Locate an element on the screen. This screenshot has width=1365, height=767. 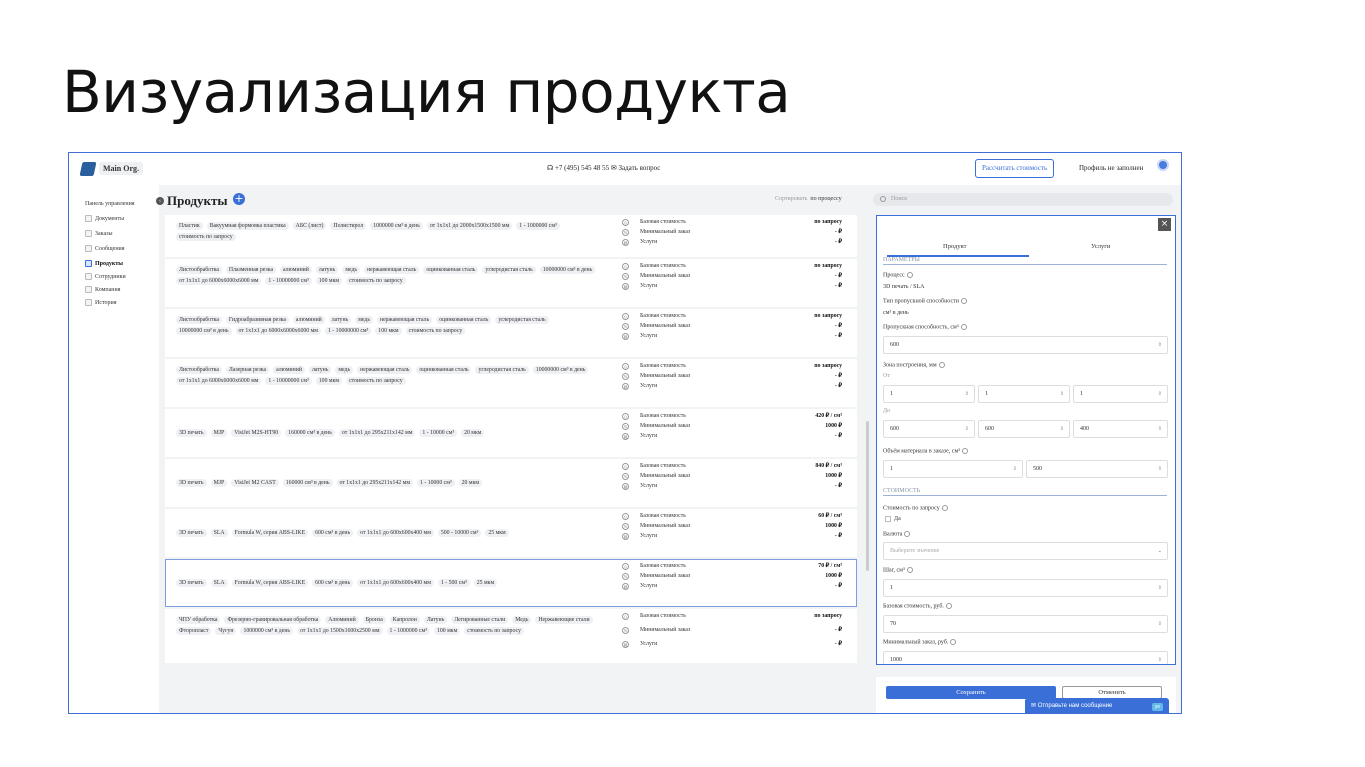
org-name: Main Org. is located at coordinates (121, 168).